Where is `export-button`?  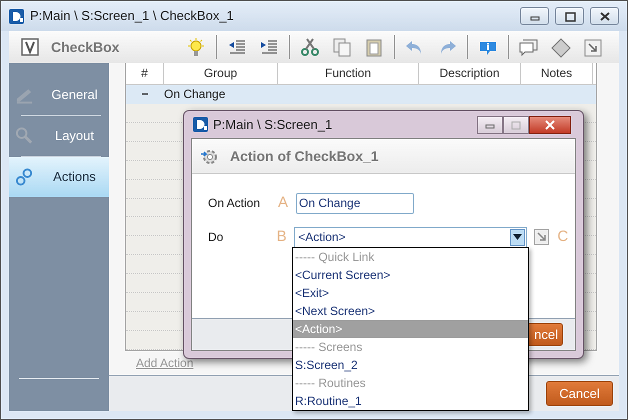
export-button is located at coordinates (542, 237).